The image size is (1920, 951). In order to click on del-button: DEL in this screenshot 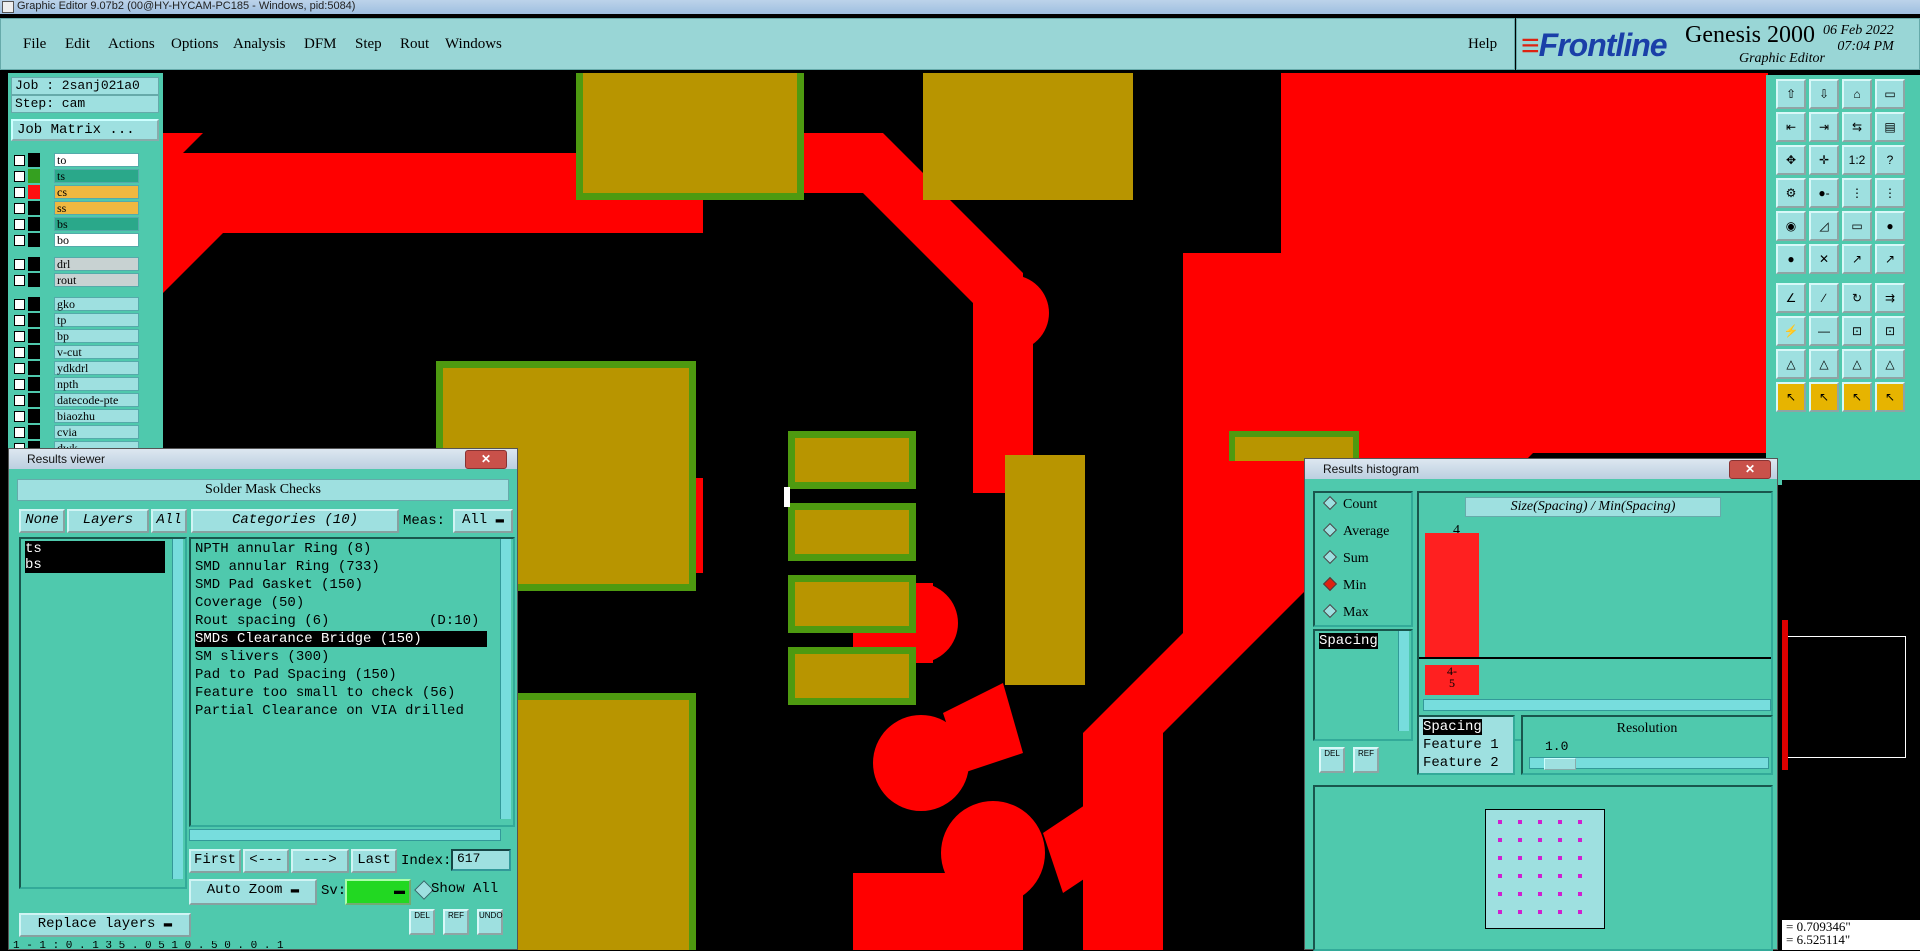, I will do `click(1332, 760)`.